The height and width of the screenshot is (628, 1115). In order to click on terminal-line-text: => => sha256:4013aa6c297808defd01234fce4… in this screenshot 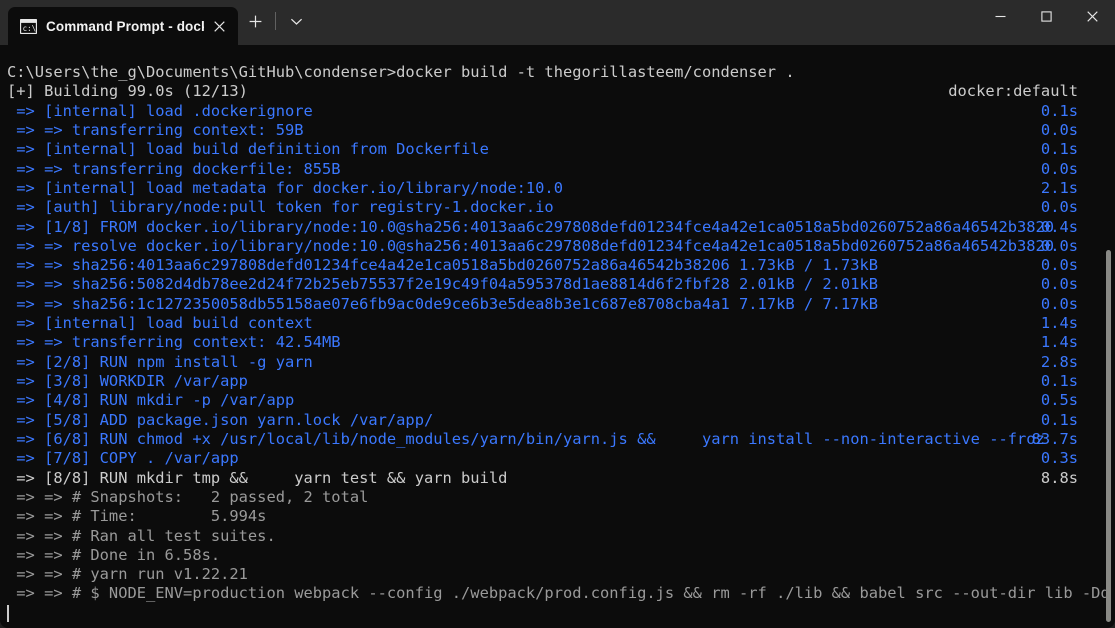, I will do `click(442, 265)`.